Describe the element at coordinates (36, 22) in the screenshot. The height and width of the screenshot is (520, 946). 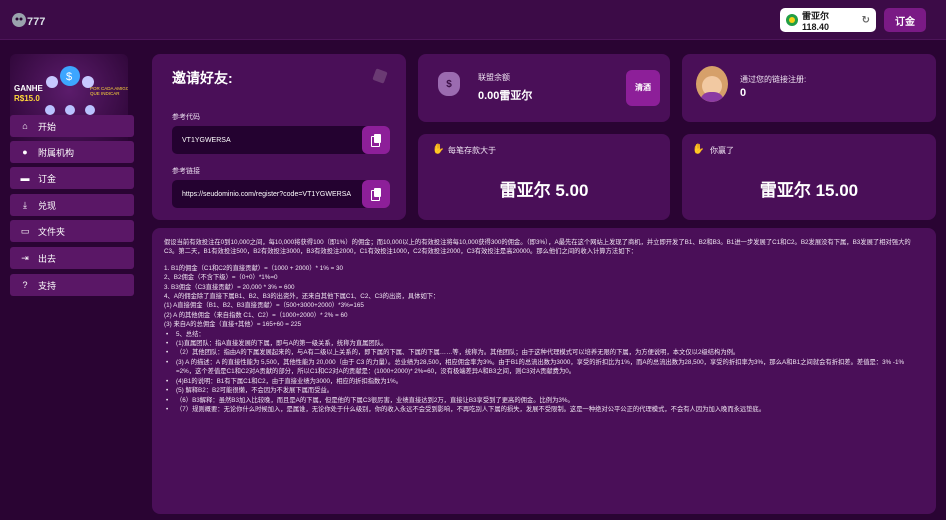
I see `svg-text: 777` at that location.